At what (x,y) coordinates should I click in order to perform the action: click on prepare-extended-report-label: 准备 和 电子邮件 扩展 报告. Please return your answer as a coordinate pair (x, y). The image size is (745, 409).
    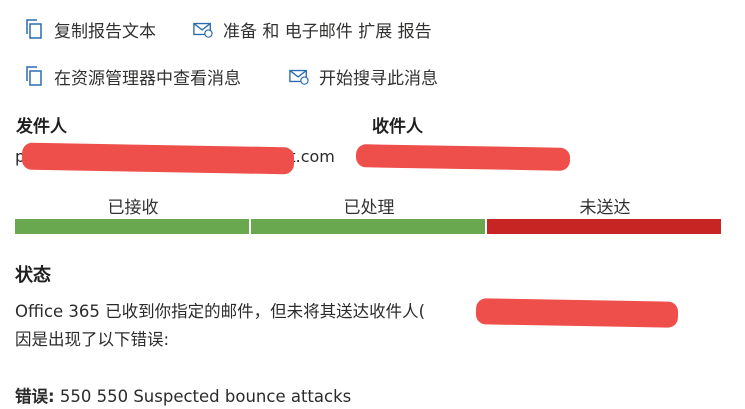
    Looking at the image, I should click on (327, 31).